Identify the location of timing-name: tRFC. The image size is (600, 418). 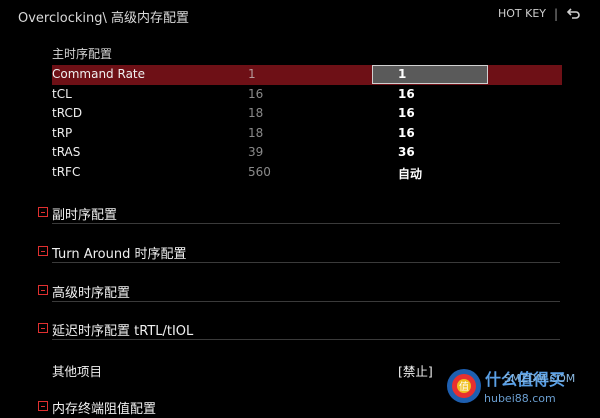
(66, 171).